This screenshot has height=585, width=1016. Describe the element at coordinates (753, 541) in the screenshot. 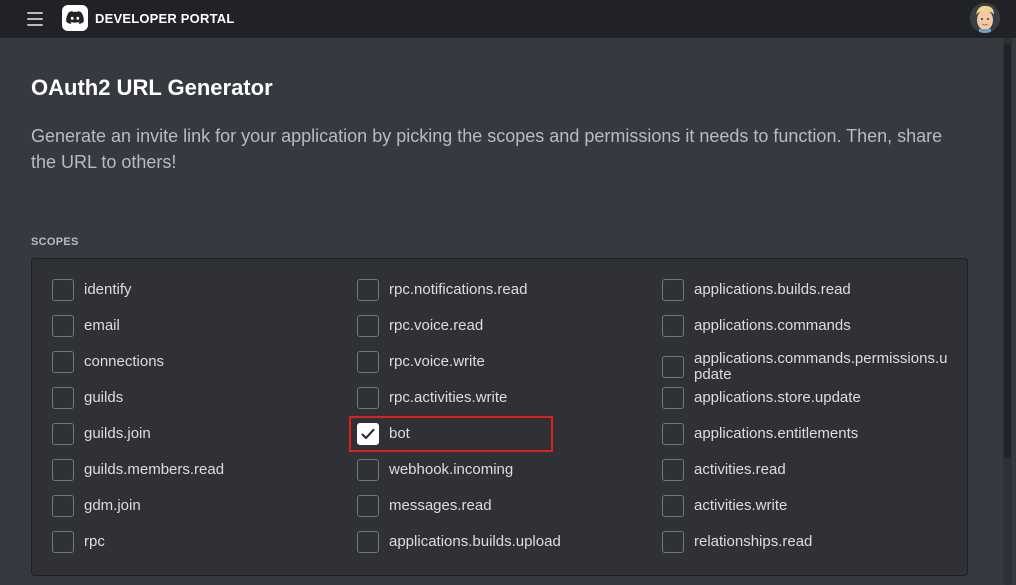

I see `scope-label: relationships.read` at that location.